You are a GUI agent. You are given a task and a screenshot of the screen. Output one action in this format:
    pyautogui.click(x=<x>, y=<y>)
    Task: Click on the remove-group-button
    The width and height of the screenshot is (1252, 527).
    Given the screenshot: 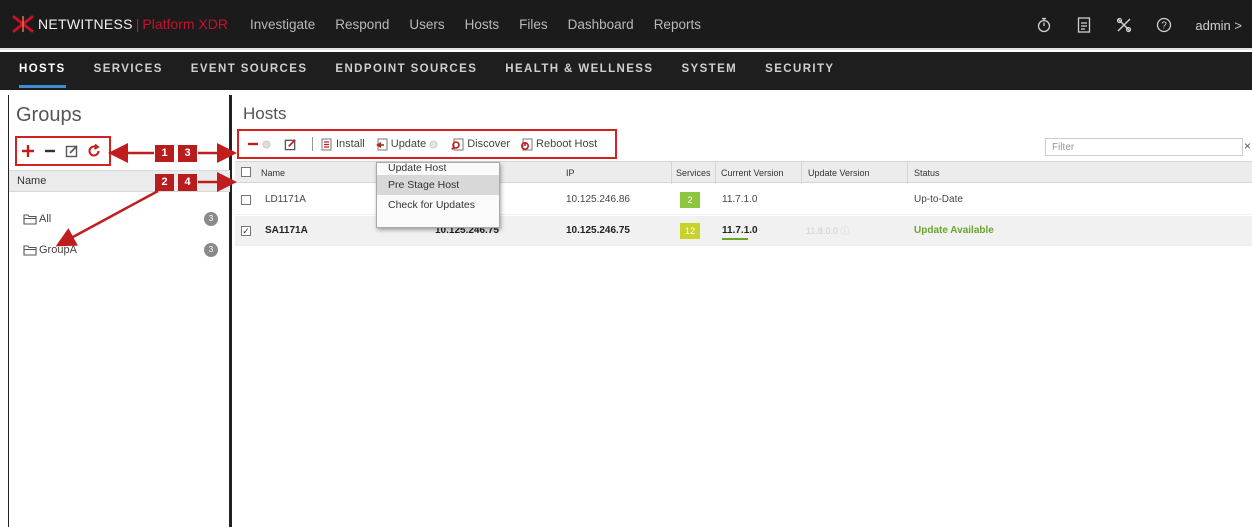 What is the action you would take?
    pyautogui.click(x=50, y=151)
    